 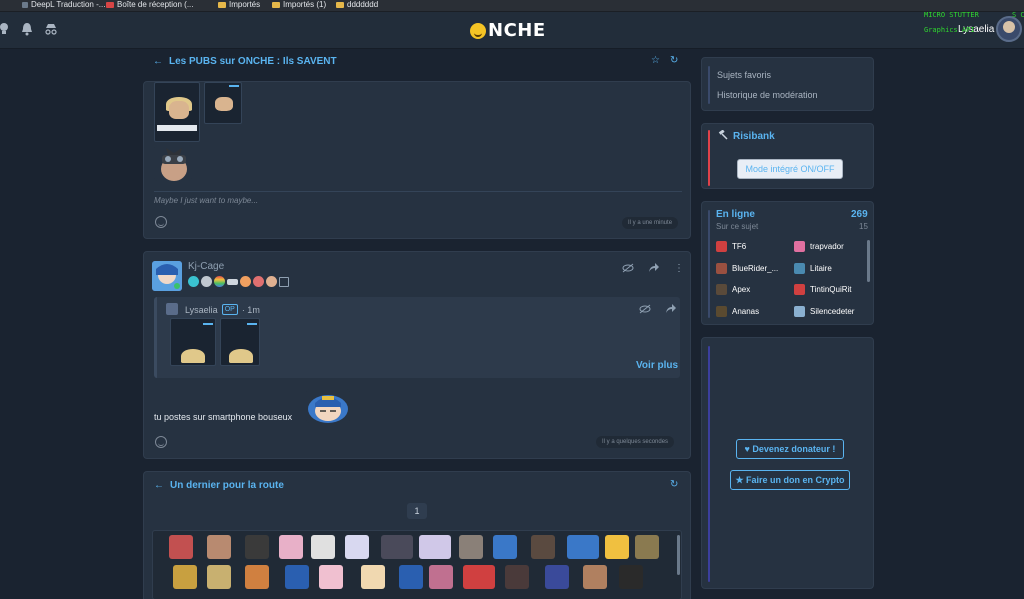 I want to click on favorite-topics-link: Sujets favoris, so click(x=744, y=75).